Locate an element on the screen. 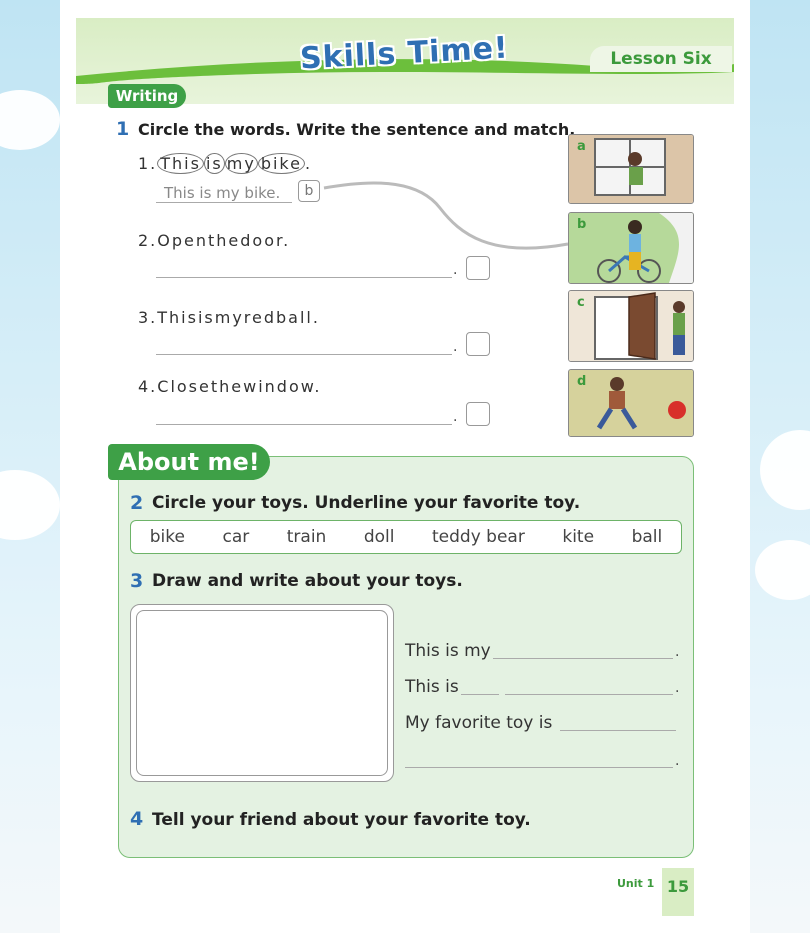 This screenshot has width=810, height=933. picture-a-window: a is located at coordinates (631, 169).